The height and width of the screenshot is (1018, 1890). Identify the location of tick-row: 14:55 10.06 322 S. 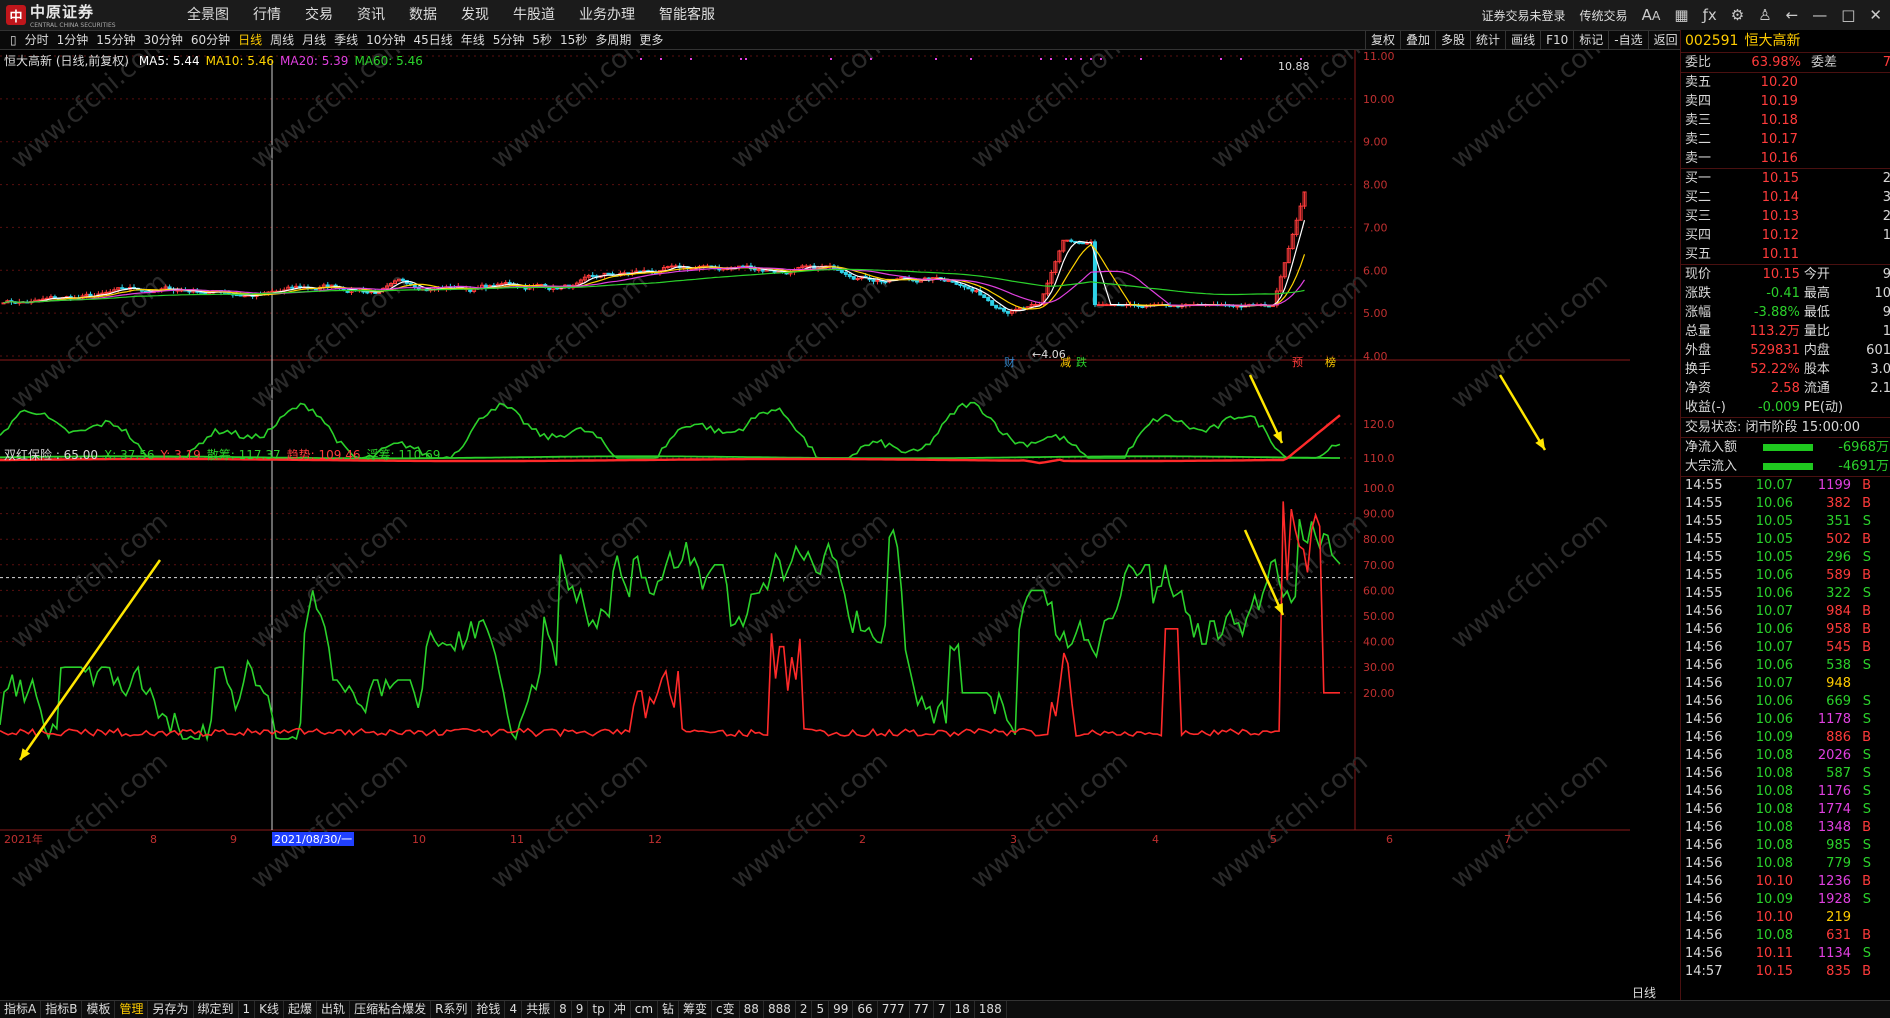
(1785, 594).